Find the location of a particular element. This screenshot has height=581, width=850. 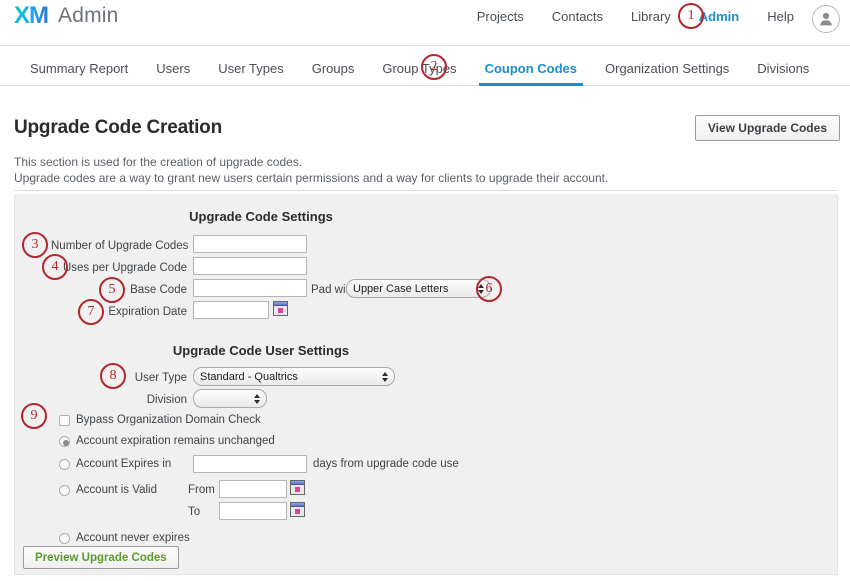

bypass-domain-check-label: Bypass Organization Domain Check is located at coordinates (168, 420).